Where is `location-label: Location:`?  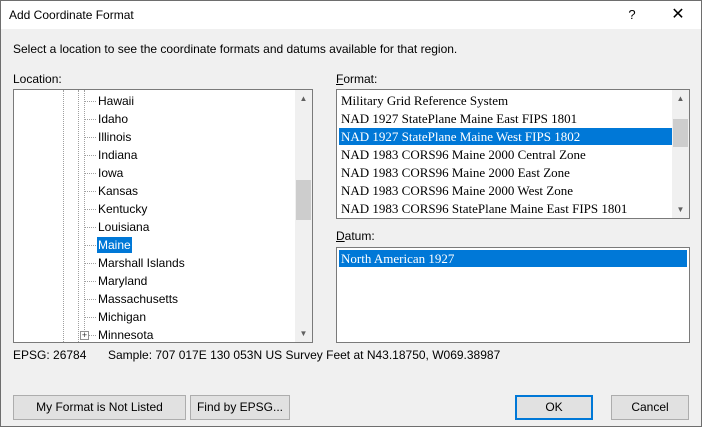 location-label: Location: is located at coordinates (37, 79).